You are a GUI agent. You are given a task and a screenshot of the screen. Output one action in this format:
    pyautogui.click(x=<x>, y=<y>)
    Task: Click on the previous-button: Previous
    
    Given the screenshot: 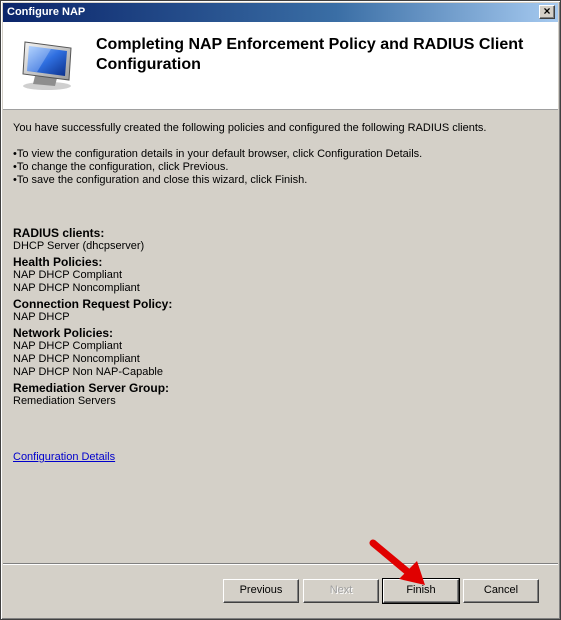 What is the action you would take?
    pyautogui.click(x=261, y=591)
    